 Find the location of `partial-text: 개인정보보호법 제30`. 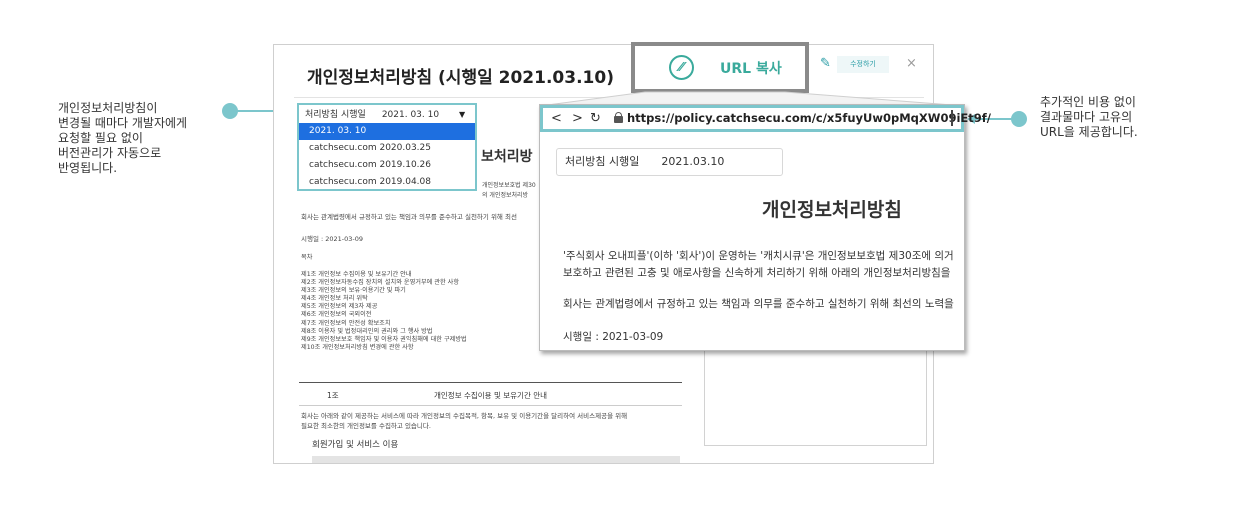

partial-text: 개인정보보호법 제30 is located at coordinates (509, 185).